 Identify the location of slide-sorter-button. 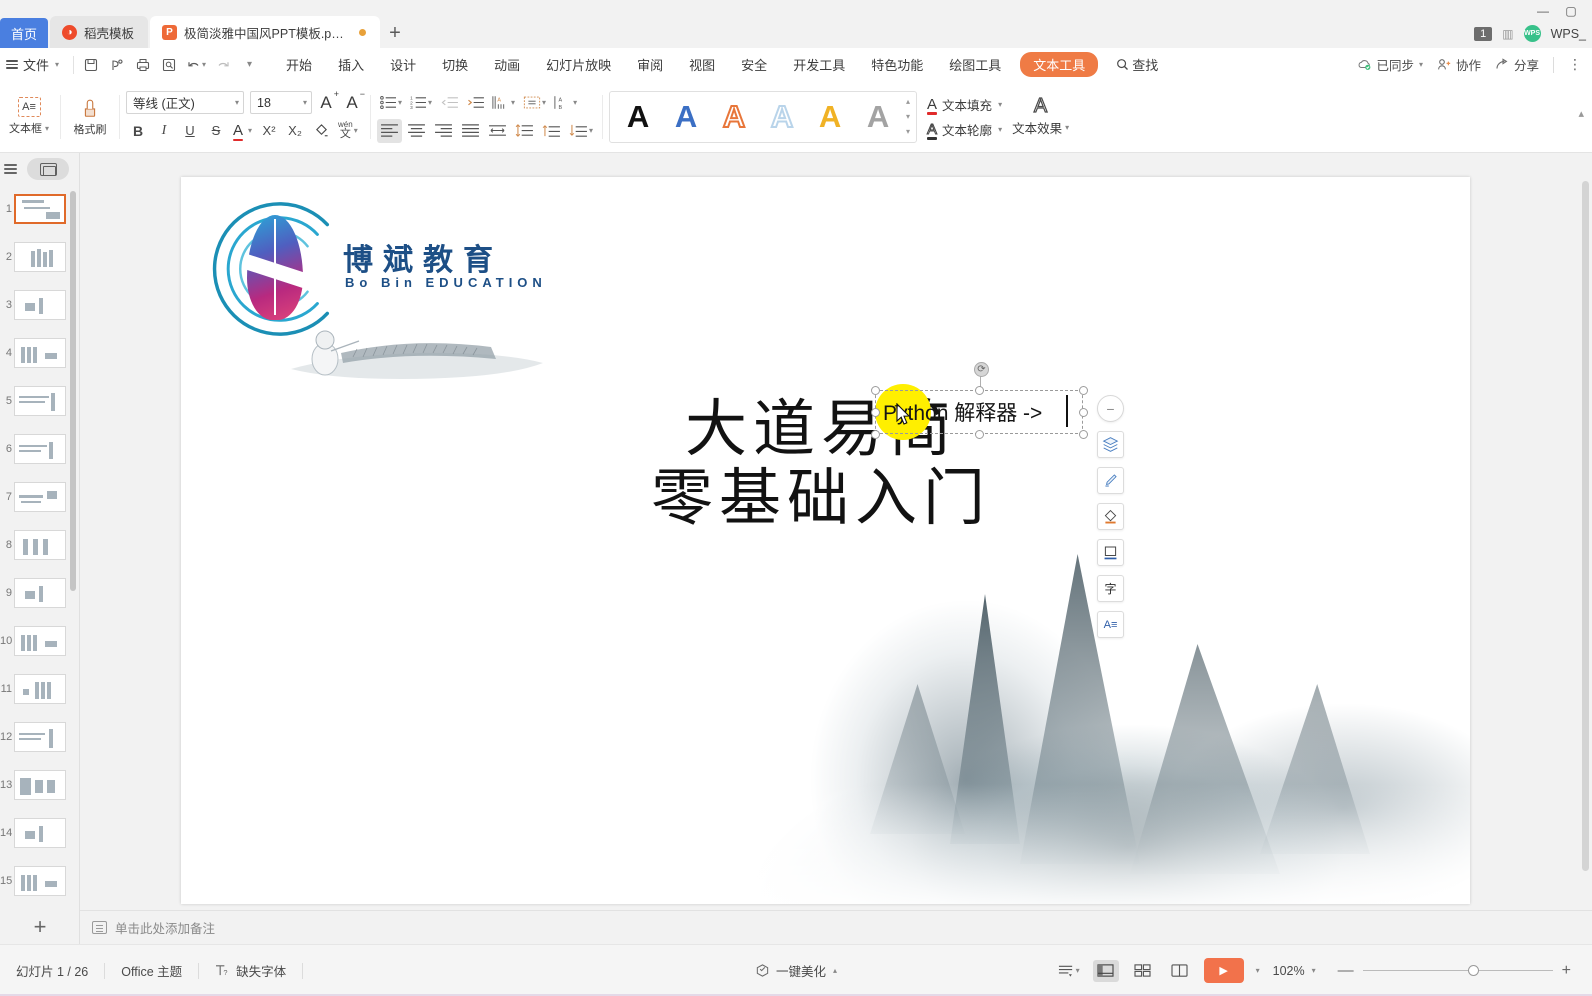
(1143, 971).